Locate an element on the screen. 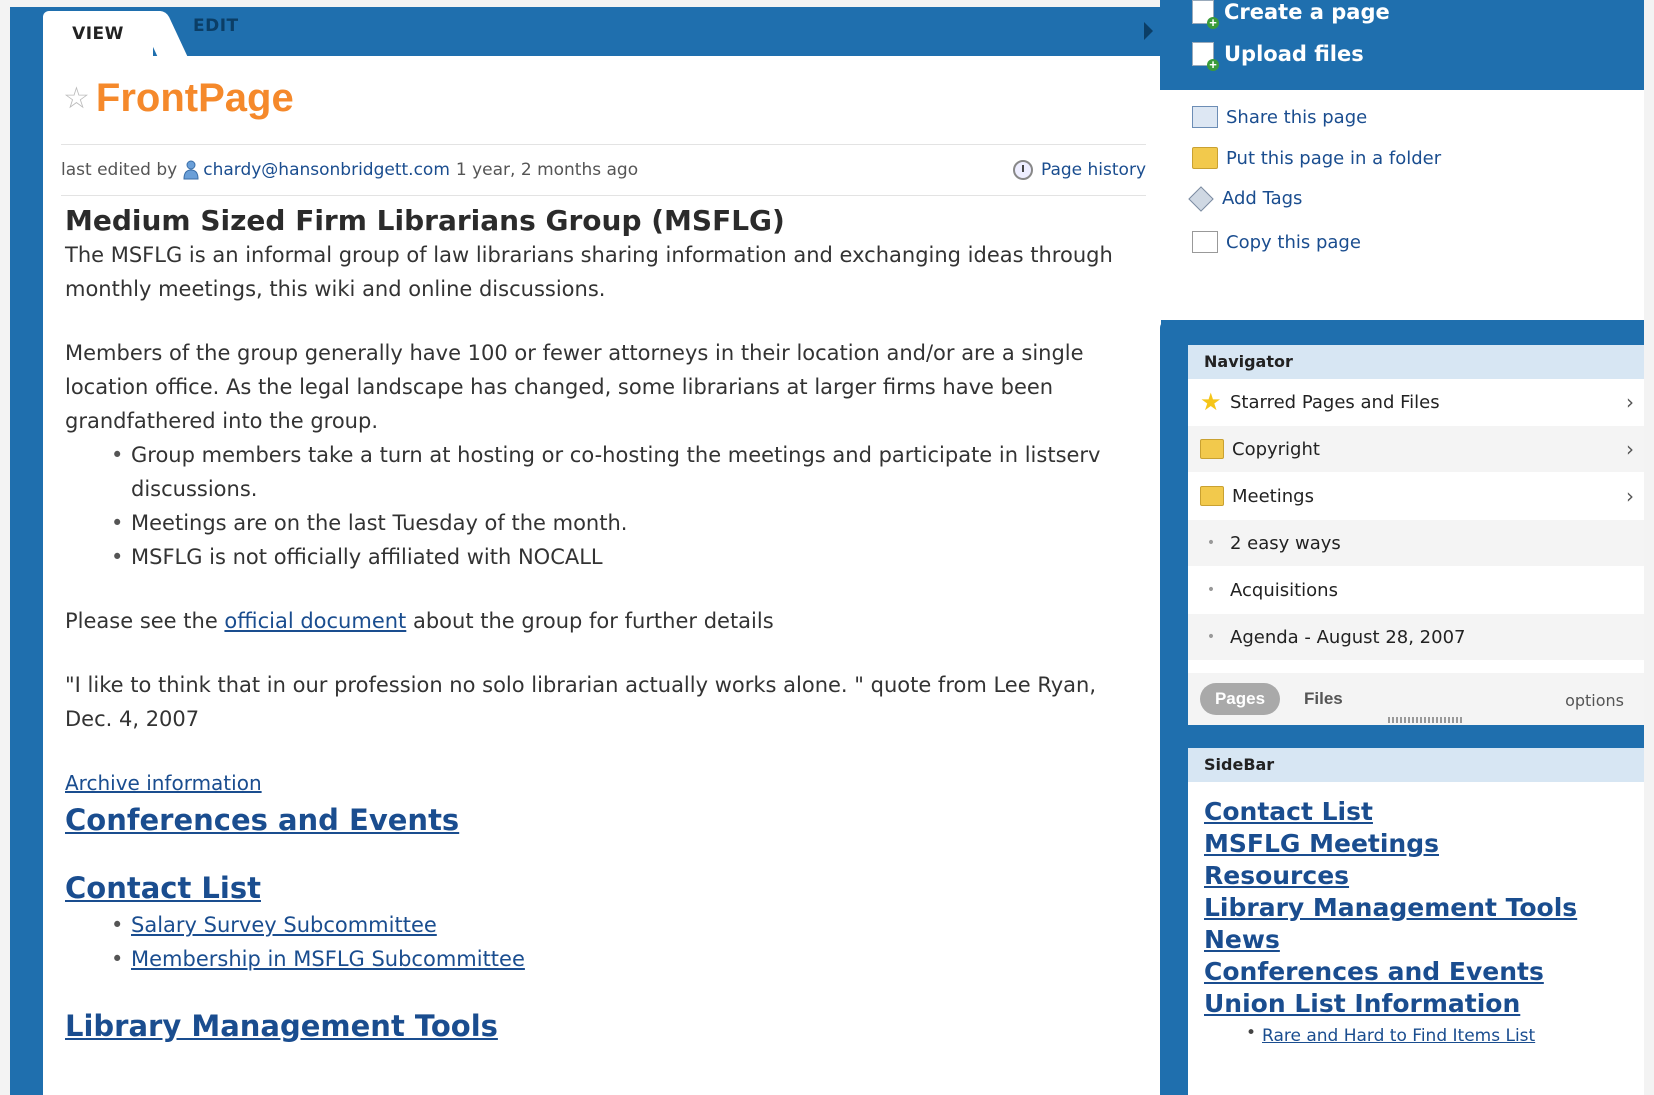 The height and width of the screenshot is (1095, 1654). sidebar-link-rare-items: Rare and Hard to Find Items List is located at coordinates (1398, 1036).